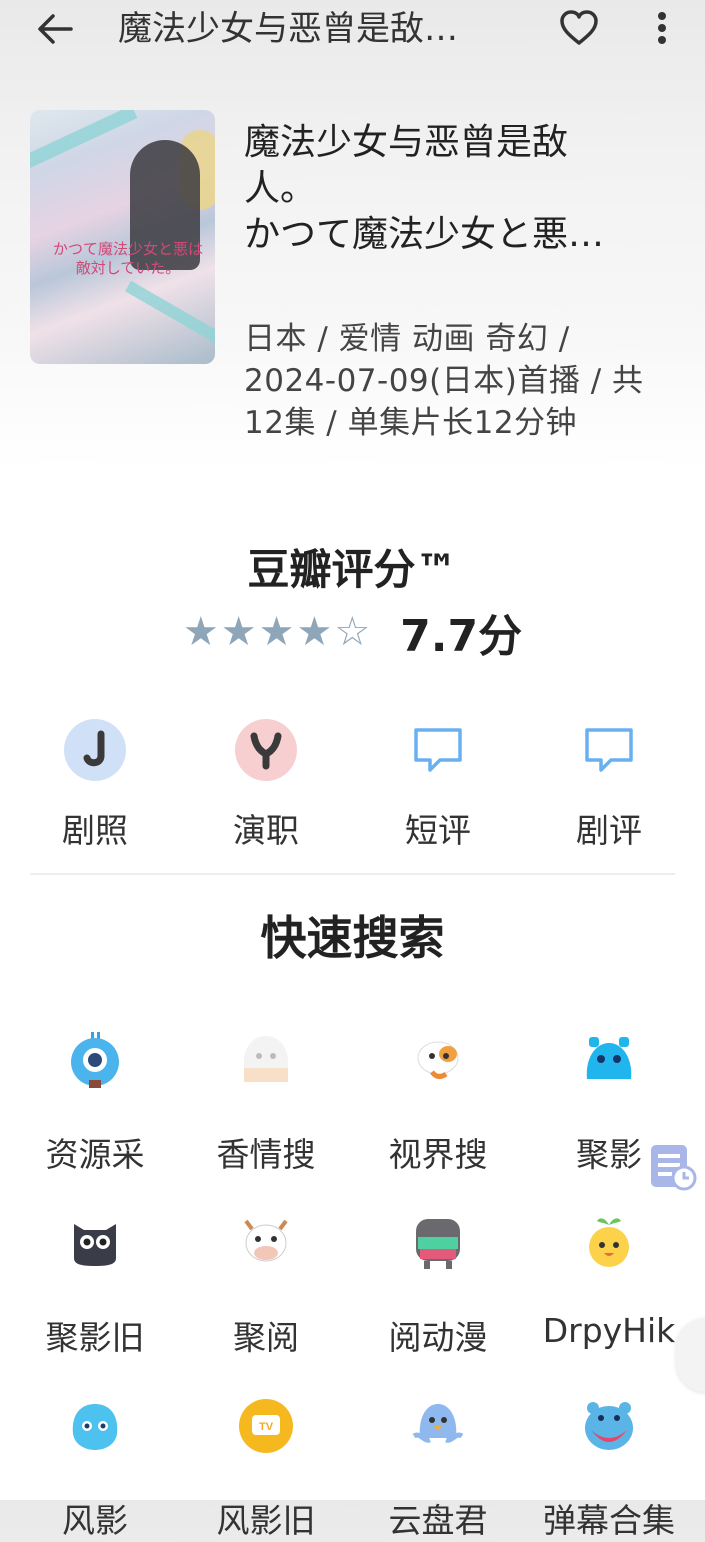 Image resolution: width=705 pixels, height=1542 pixels. Describe the element at coordinates (438, 1469) in the screenshot. I see `quick-search-item: 云盘君` at that location.